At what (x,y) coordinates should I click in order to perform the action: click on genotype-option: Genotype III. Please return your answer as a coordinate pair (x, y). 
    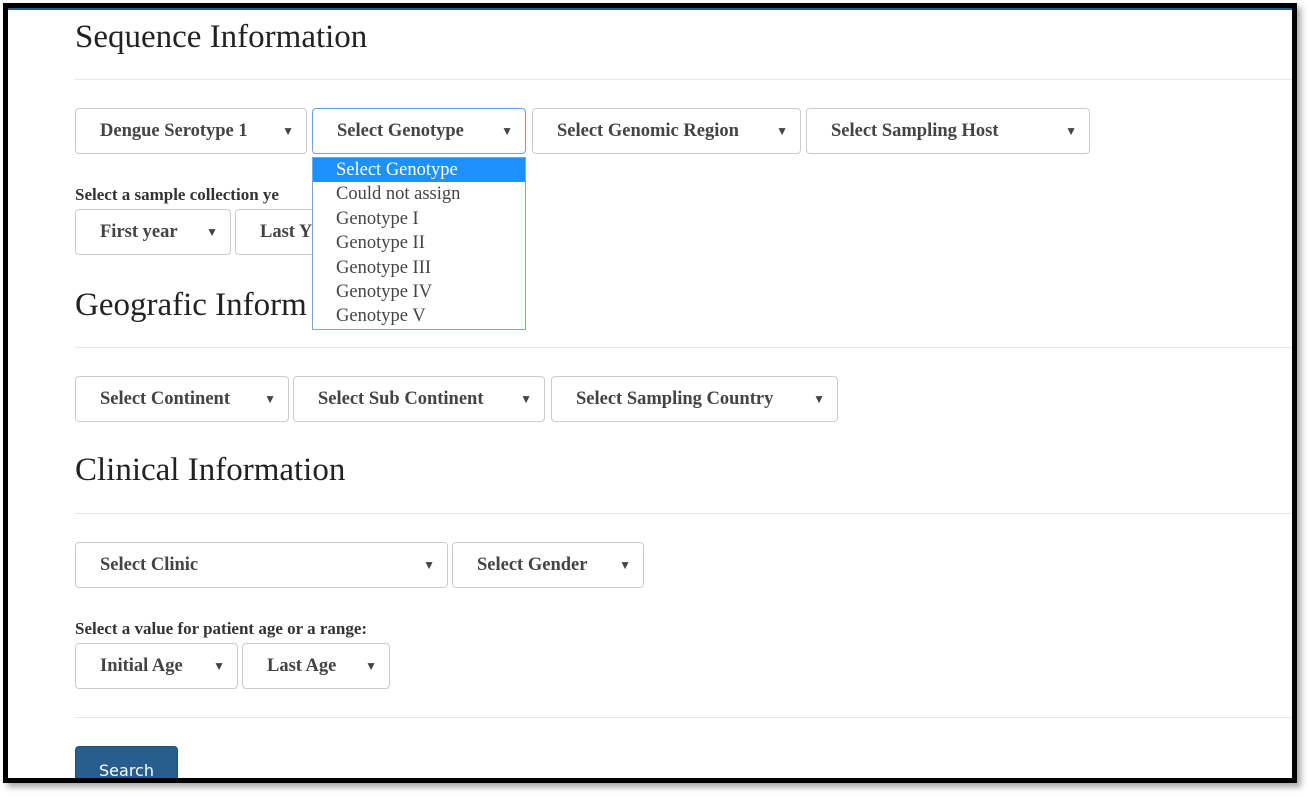
    Looking at the image, I should click on (419, 268).